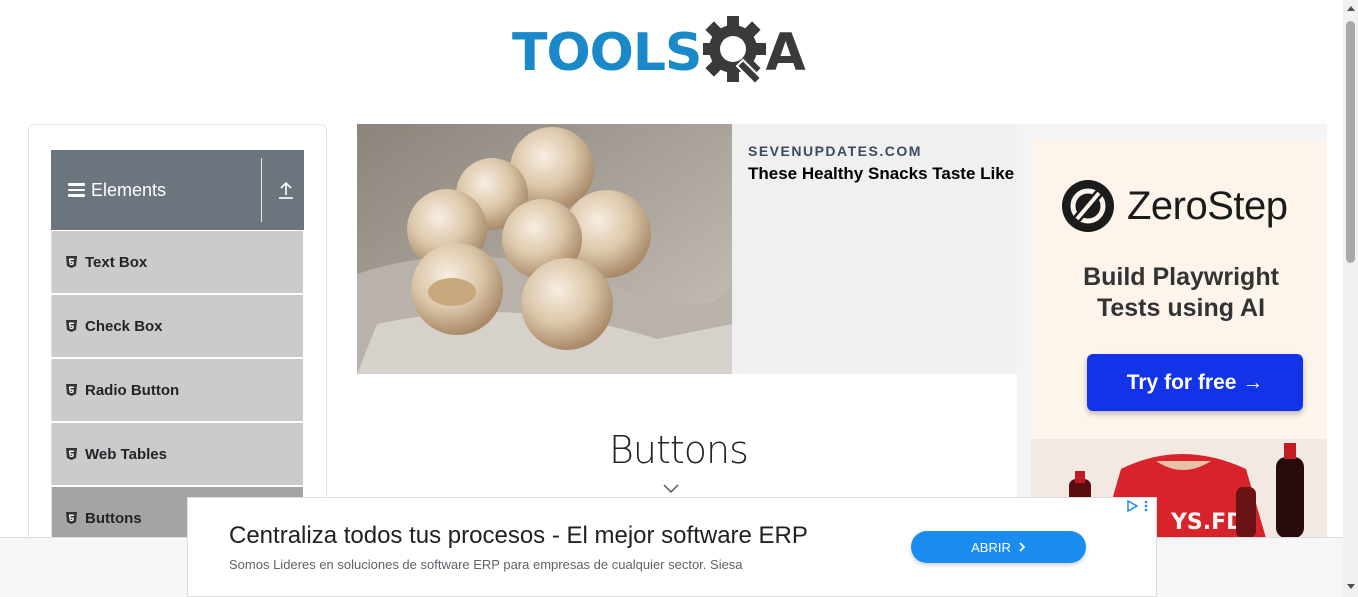 The image size is (1358, 597). Describe the element at coordinates (177, 190) in the screenshot. I see `elements-group-header: Elements` at that location.